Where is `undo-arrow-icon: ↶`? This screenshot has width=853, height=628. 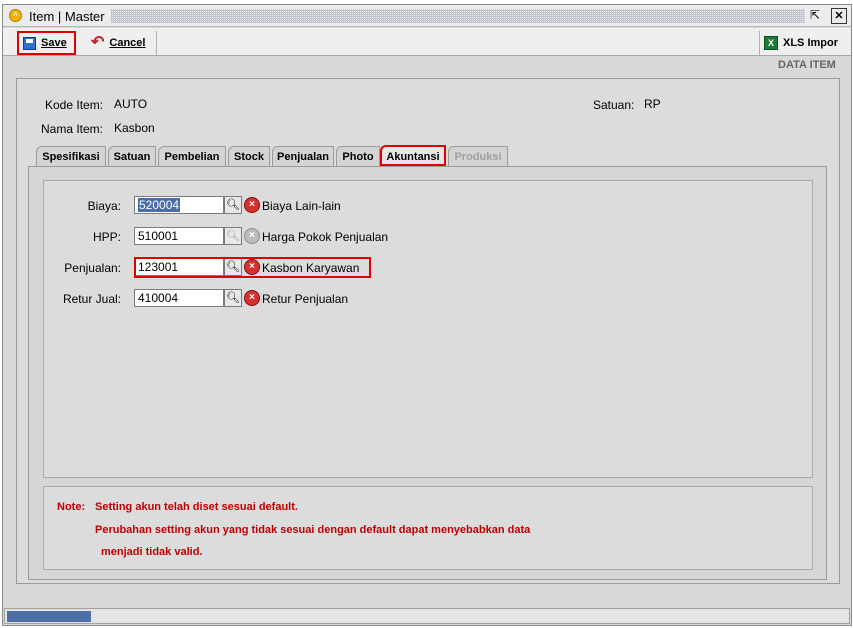 undo-arrow-icon: ↶ is located at coordinates (98, 42).